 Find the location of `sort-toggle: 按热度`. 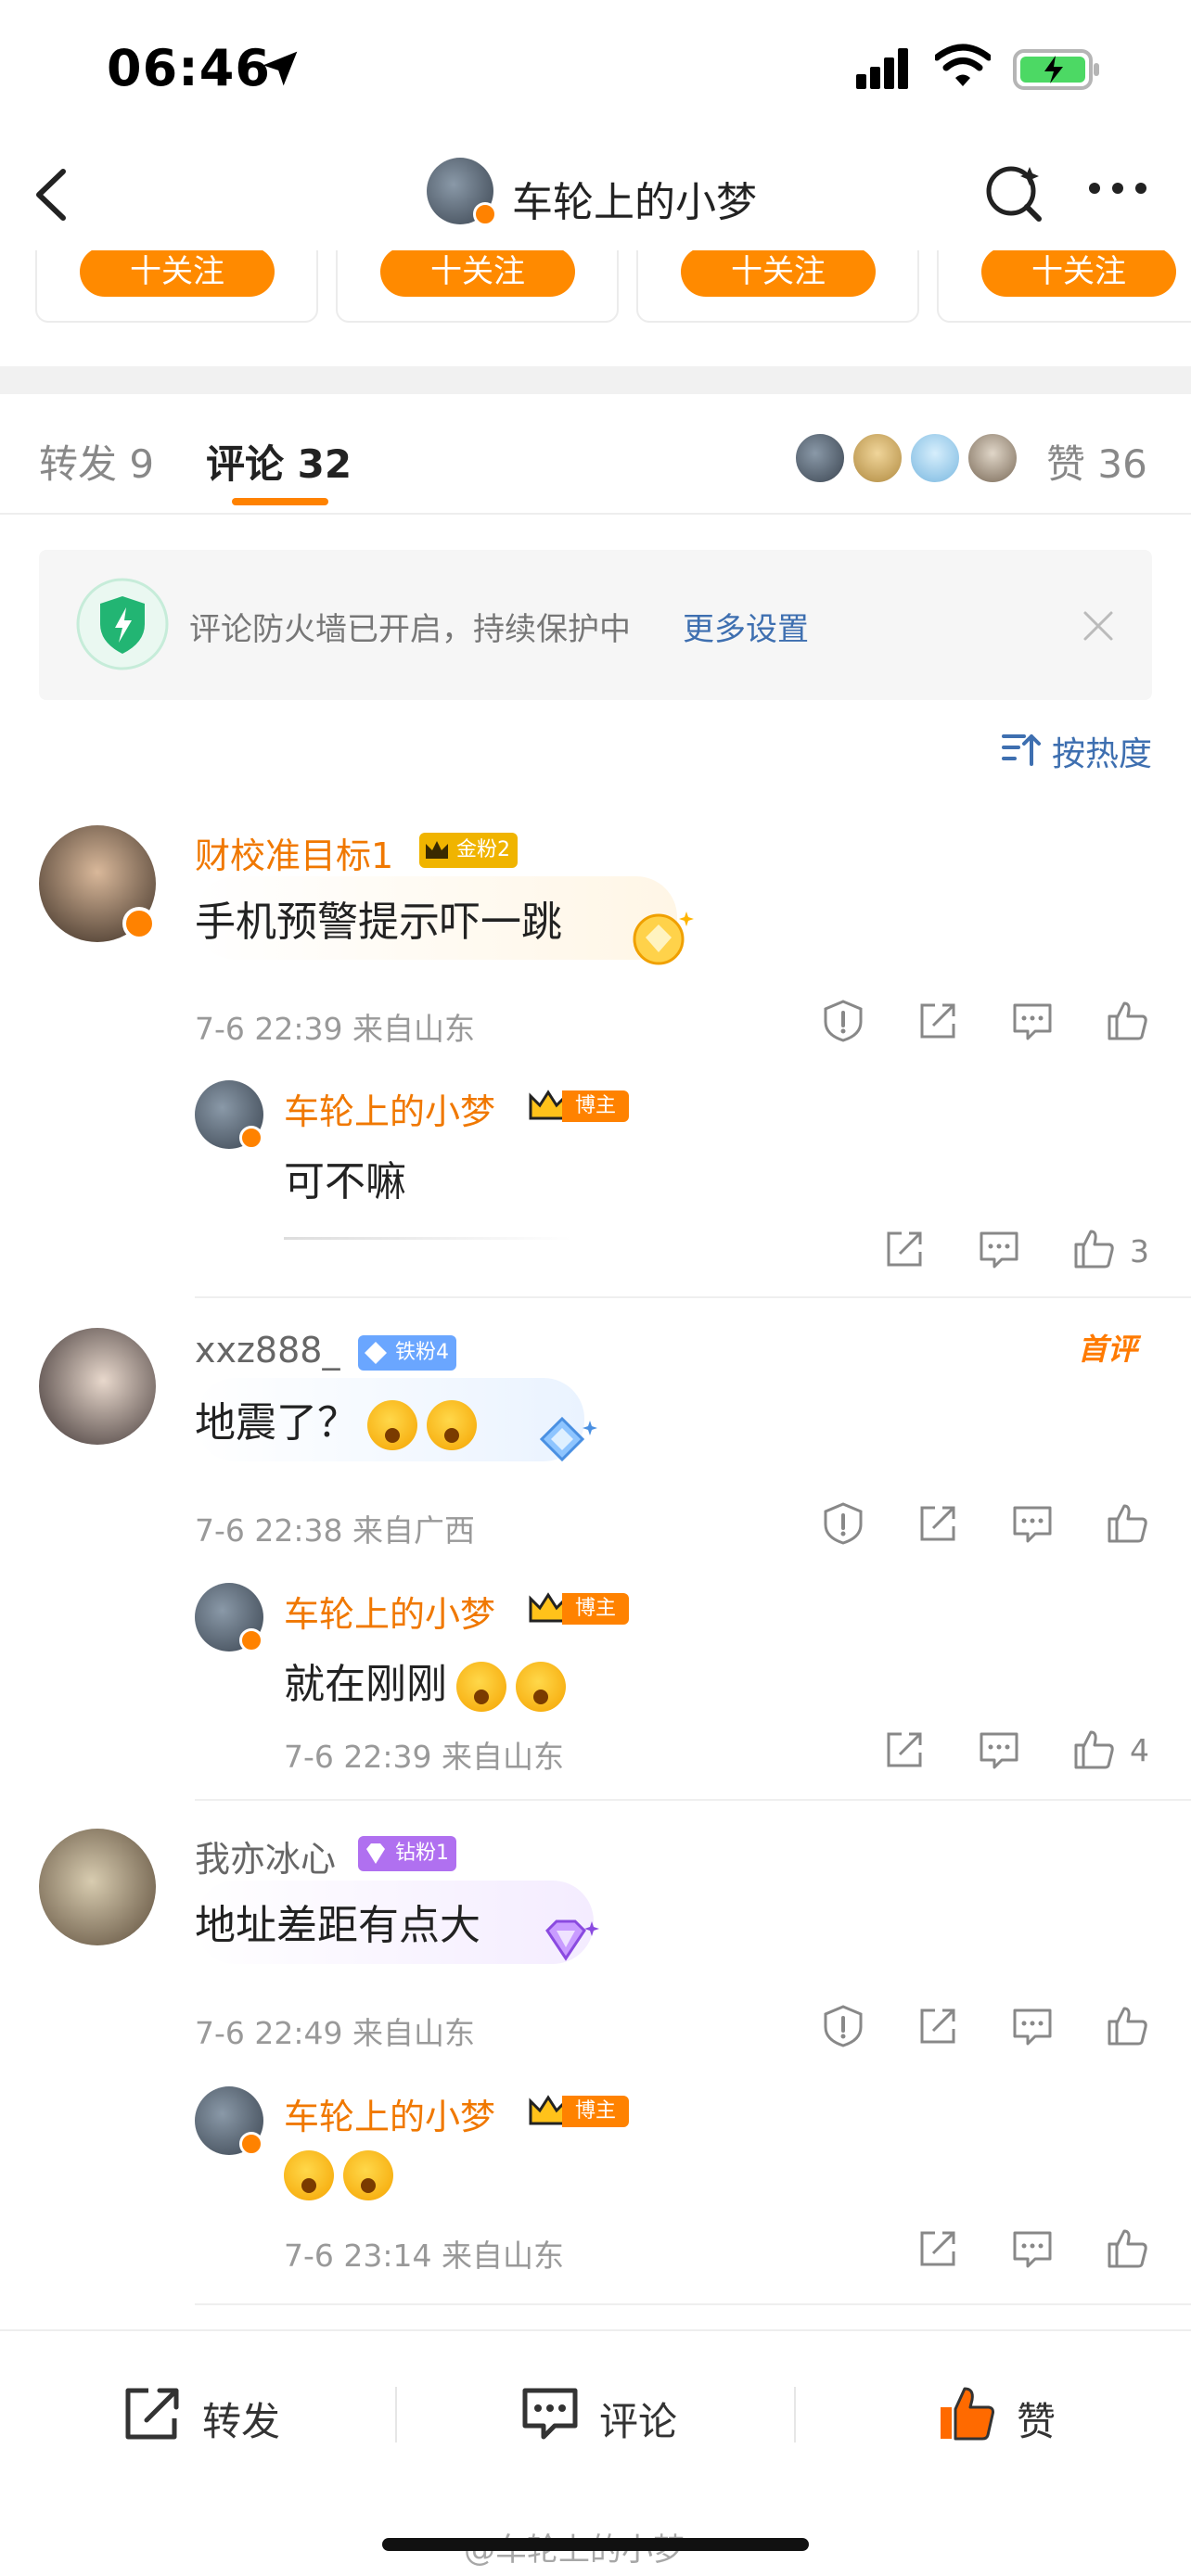

sort-toggle: 按热度 is located at coordinates (1080, 749).